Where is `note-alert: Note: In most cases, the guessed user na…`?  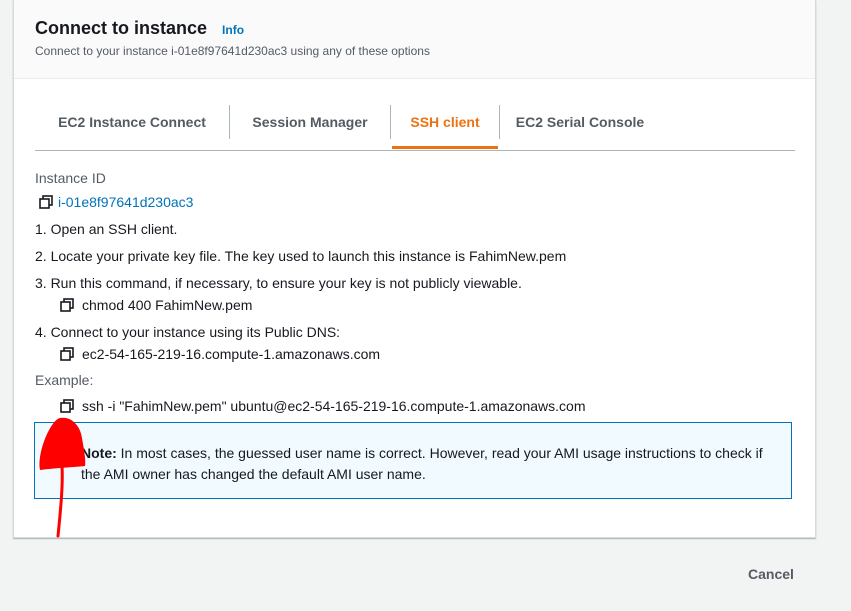 note-alert: Note: In most cases, the guessed user na… is located at coordinates (413, 460).